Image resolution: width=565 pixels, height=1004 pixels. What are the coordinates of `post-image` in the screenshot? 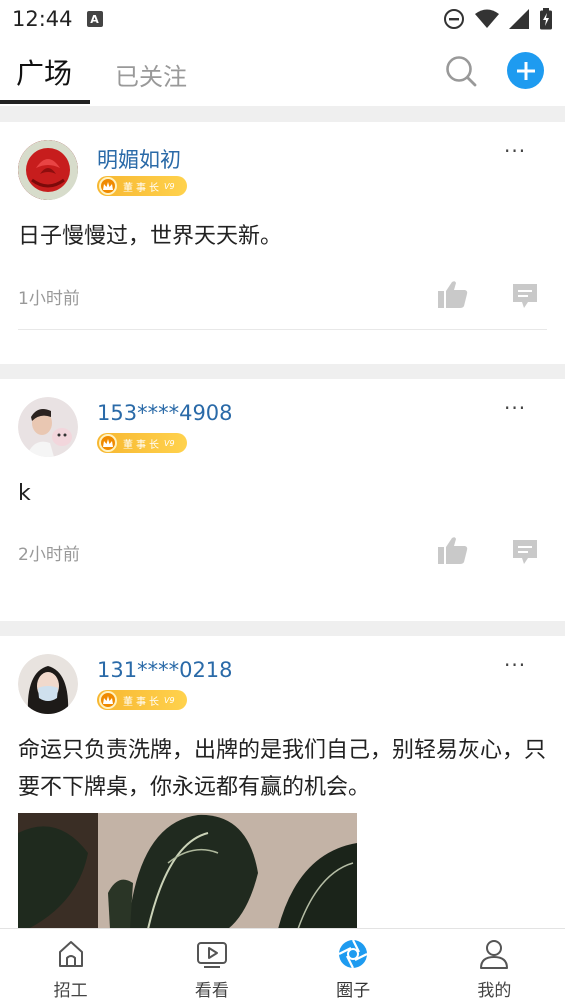 It's located at (187, 871).